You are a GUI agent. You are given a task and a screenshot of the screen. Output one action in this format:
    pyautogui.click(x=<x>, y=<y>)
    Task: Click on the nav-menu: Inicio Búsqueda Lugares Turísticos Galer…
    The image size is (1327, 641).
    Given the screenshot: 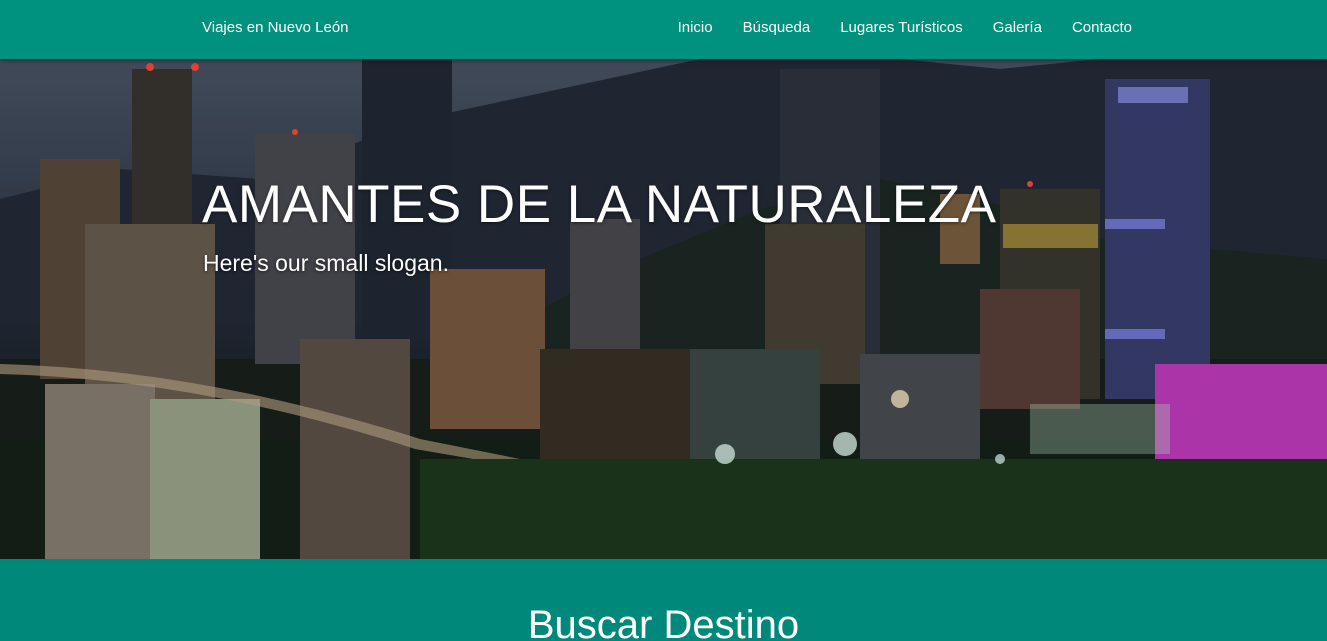 What is the action you would take?
    pyautogui.click(x=905, y=28)
    